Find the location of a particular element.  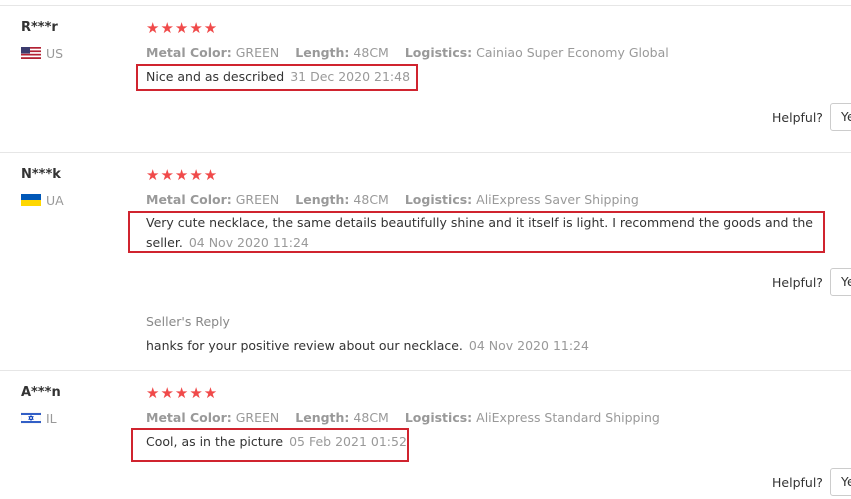

review-text: Nice and as described 31 Dec 2020 21:48 is located at coordinates (278, 77).